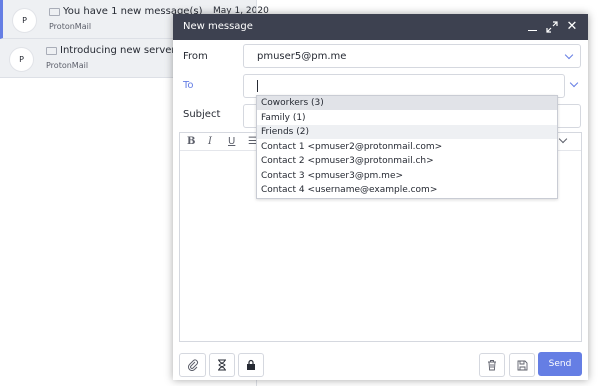  Describe the element at coordinates (257, 86) in the screenshot. I see `text-caret` at that location.